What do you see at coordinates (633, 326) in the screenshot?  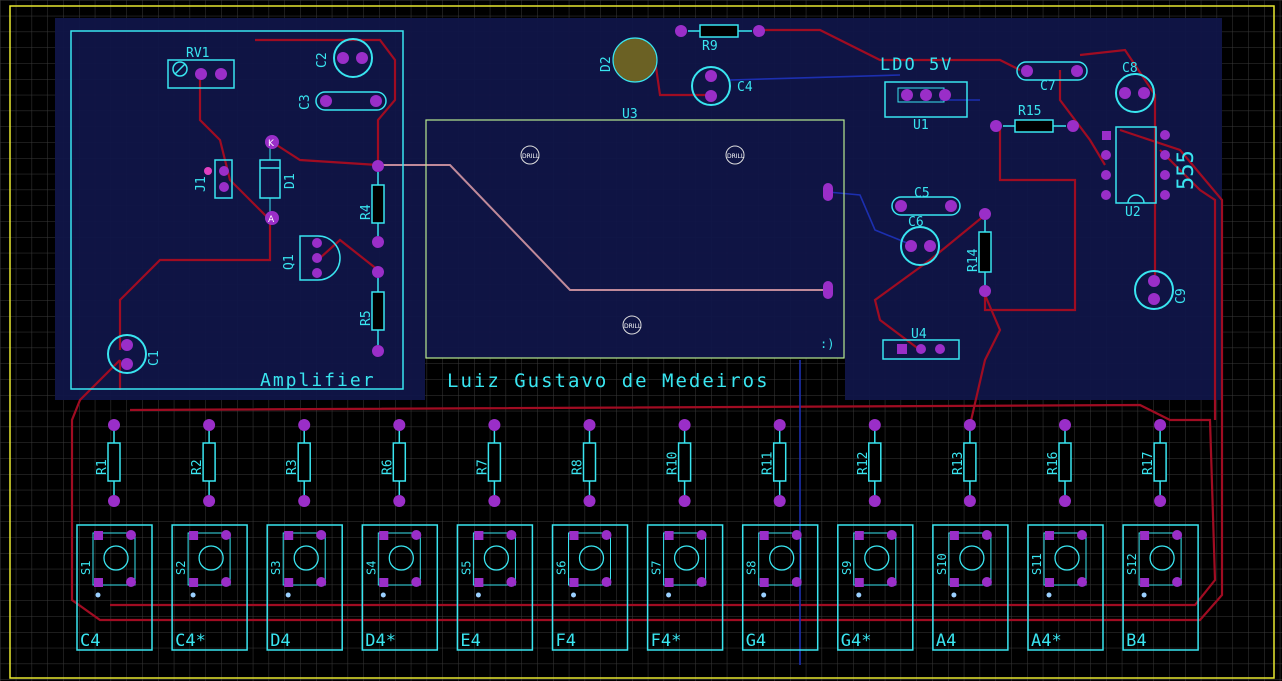 I see `drill-label-3: DRILL` at bounding box center [633, 326].